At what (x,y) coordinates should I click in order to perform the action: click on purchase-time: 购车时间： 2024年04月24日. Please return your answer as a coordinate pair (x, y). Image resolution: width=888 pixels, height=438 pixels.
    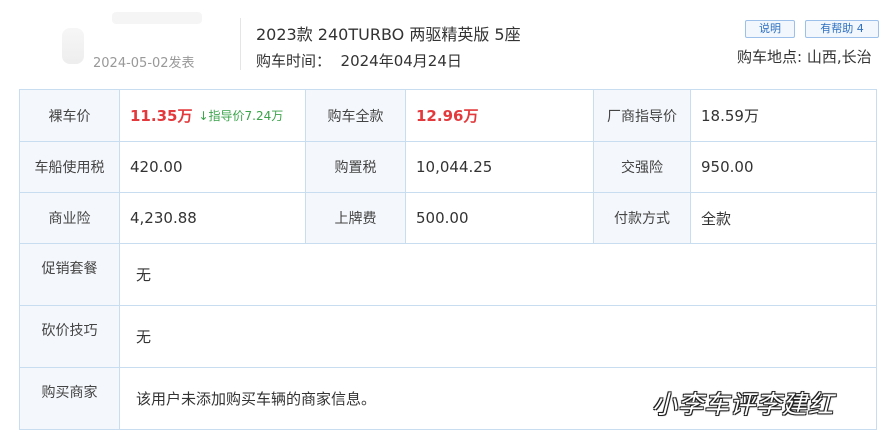
    Looking at the image, I should click on (359, 61).